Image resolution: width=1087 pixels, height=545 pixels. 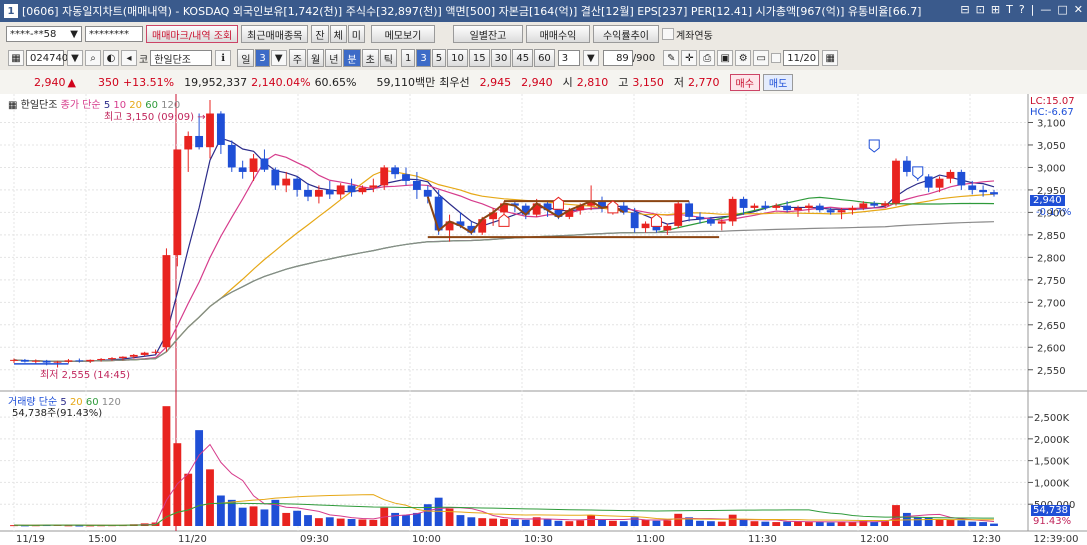 I want to click on restore-icon: ⊡, so click(x=980, y=9).